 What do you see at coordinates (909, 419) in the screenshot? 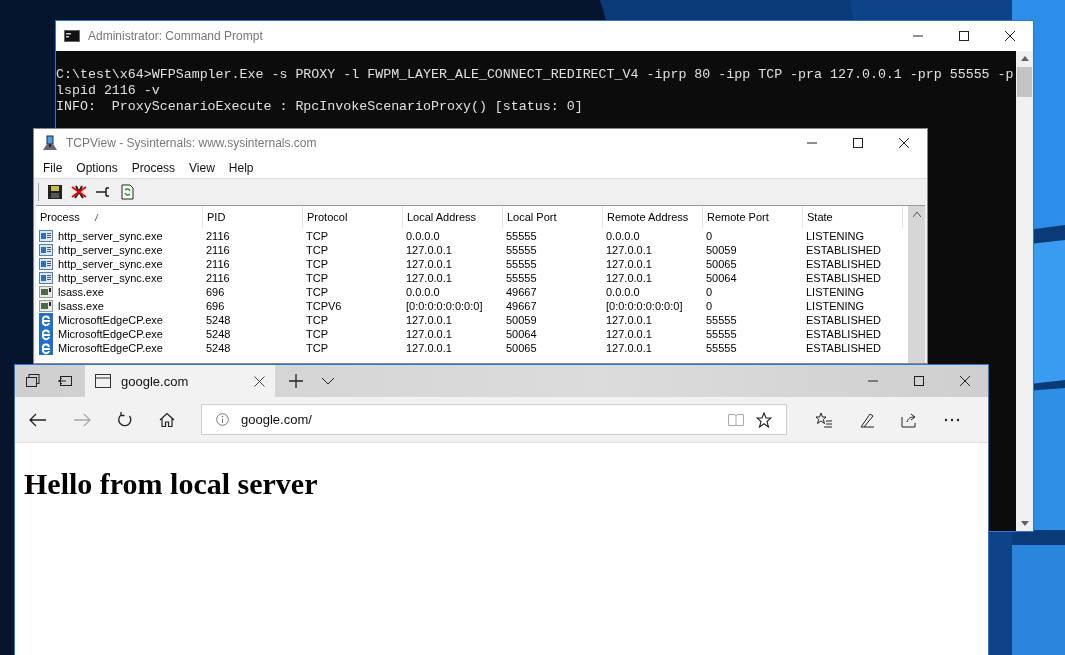
I see `share-icon` at bounding box center [909, 419].